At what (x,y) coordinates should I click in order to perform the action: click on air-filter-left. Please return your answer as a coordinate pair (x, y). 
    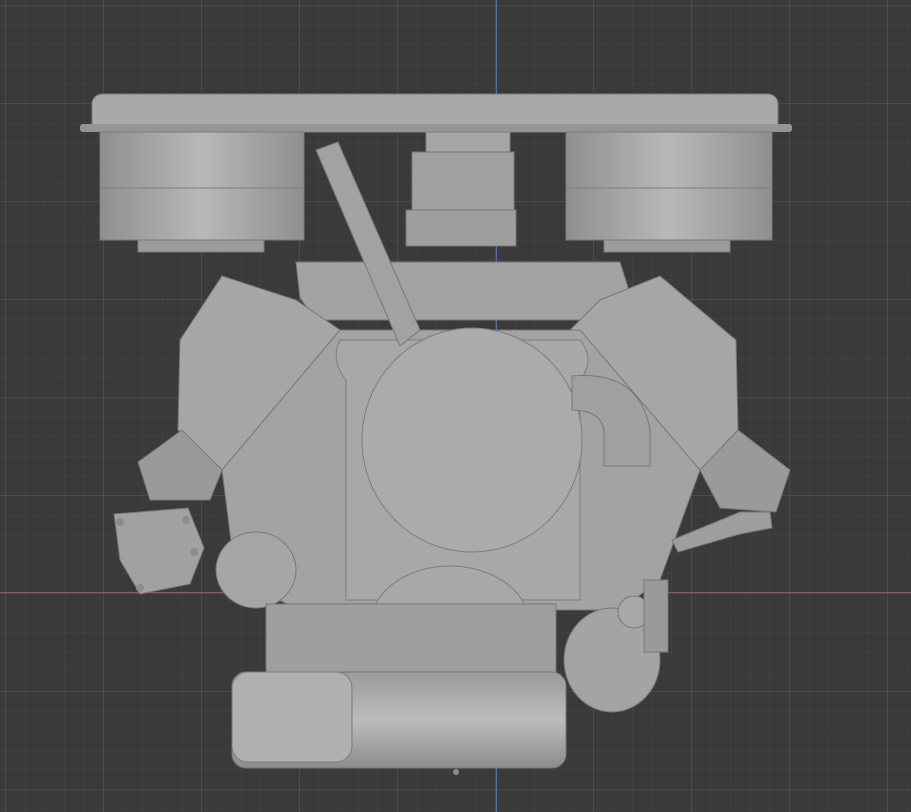
    Looking at the image, I should click on (202, 186).